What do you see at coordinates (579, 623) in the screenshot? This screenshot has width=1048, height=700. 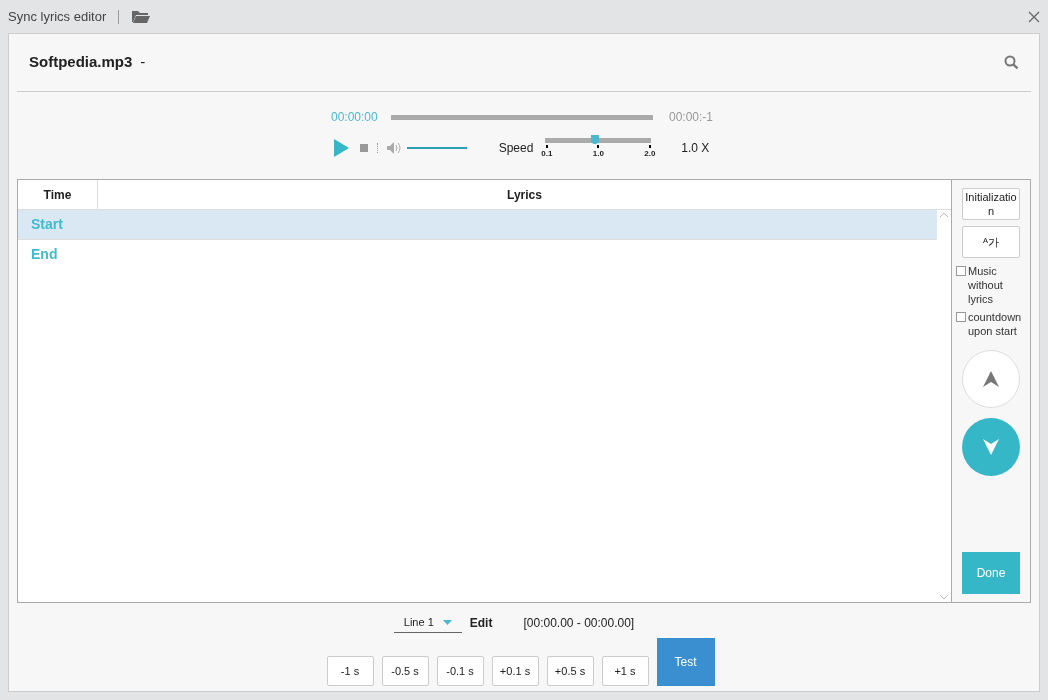 I see `time-range: [00:00.00 - 00:00.00]` at bounding box center [579, 623].